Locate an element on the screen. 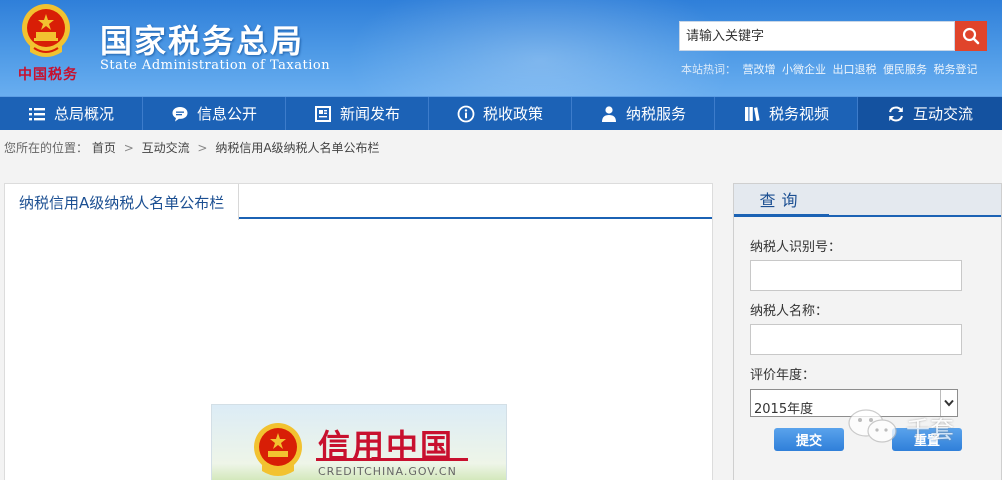 Image resolution: width=1002 pixels, height=480 pixels. nav-item-overview: 总局概况 is located at coordinates (71, 113).